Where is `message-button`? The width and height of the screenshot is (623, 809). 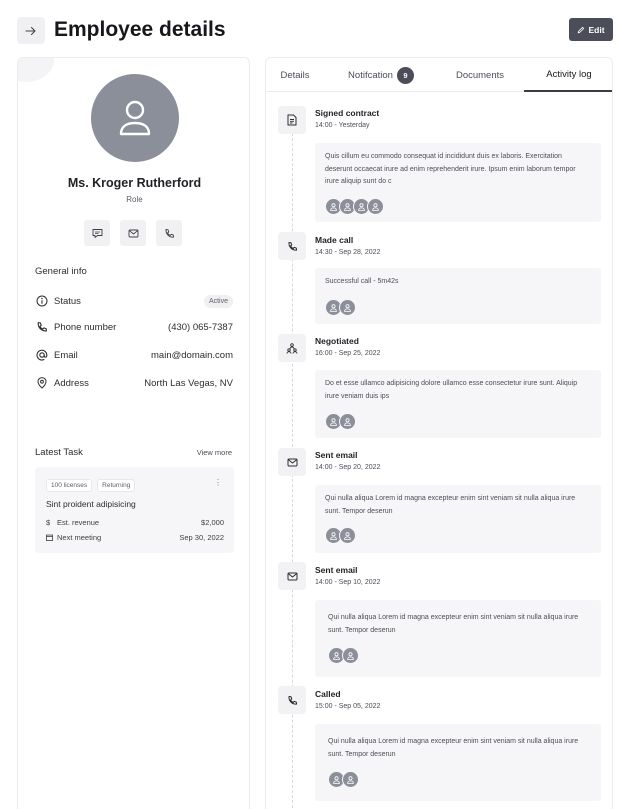
message-button is located at coordinates (97, 233).